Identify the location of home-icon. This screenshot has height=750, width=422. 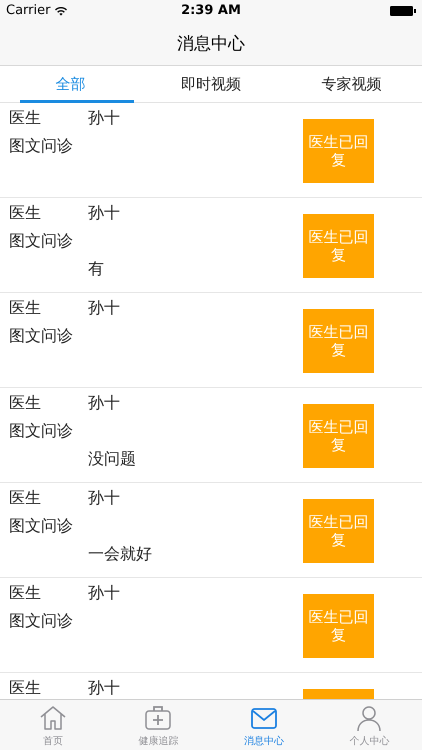
(52, 718).